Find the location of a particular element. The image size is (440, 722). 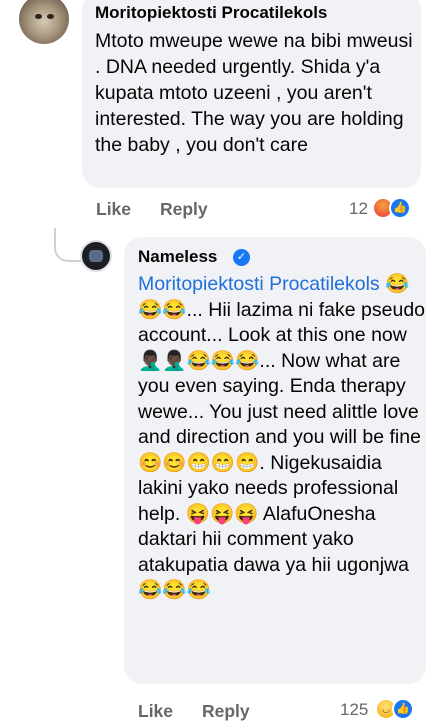

commenter-avatar is located at coordinates (44, 22).